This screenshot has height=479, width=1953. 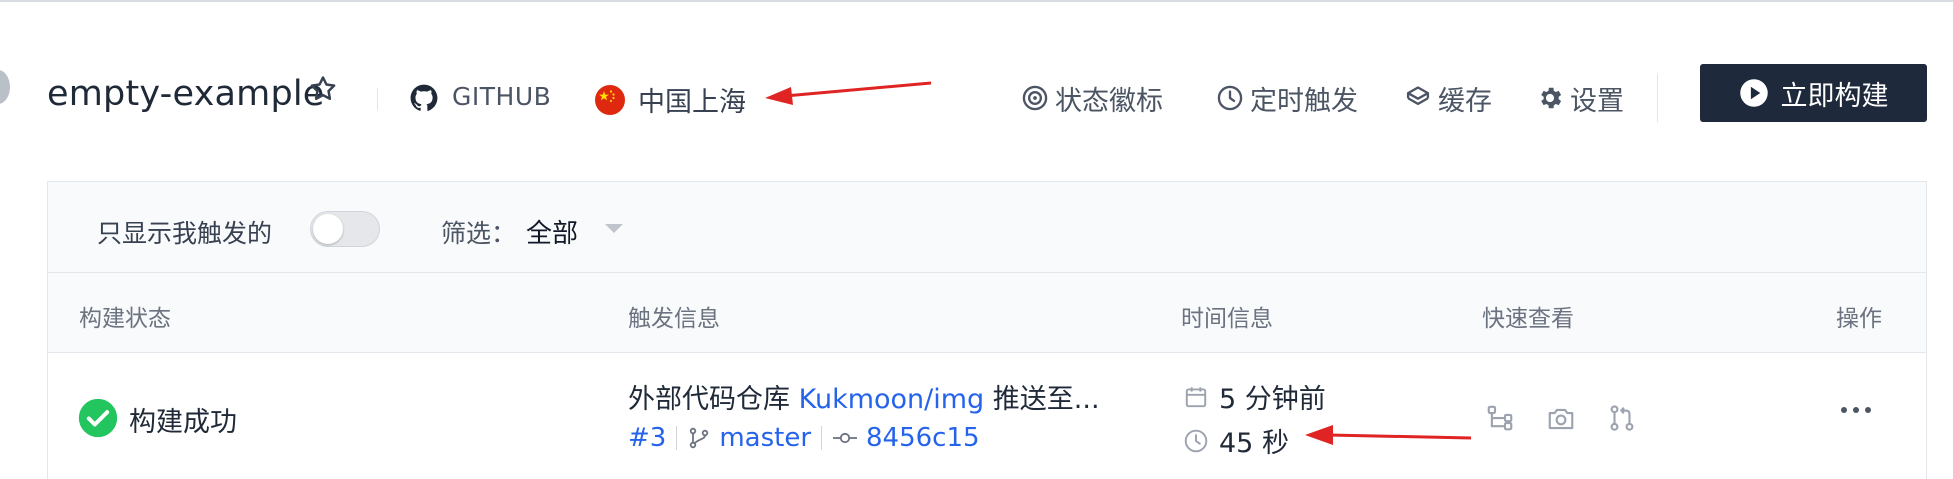 I want to click on source-label: GITHUB, so click(x=501, y=96).